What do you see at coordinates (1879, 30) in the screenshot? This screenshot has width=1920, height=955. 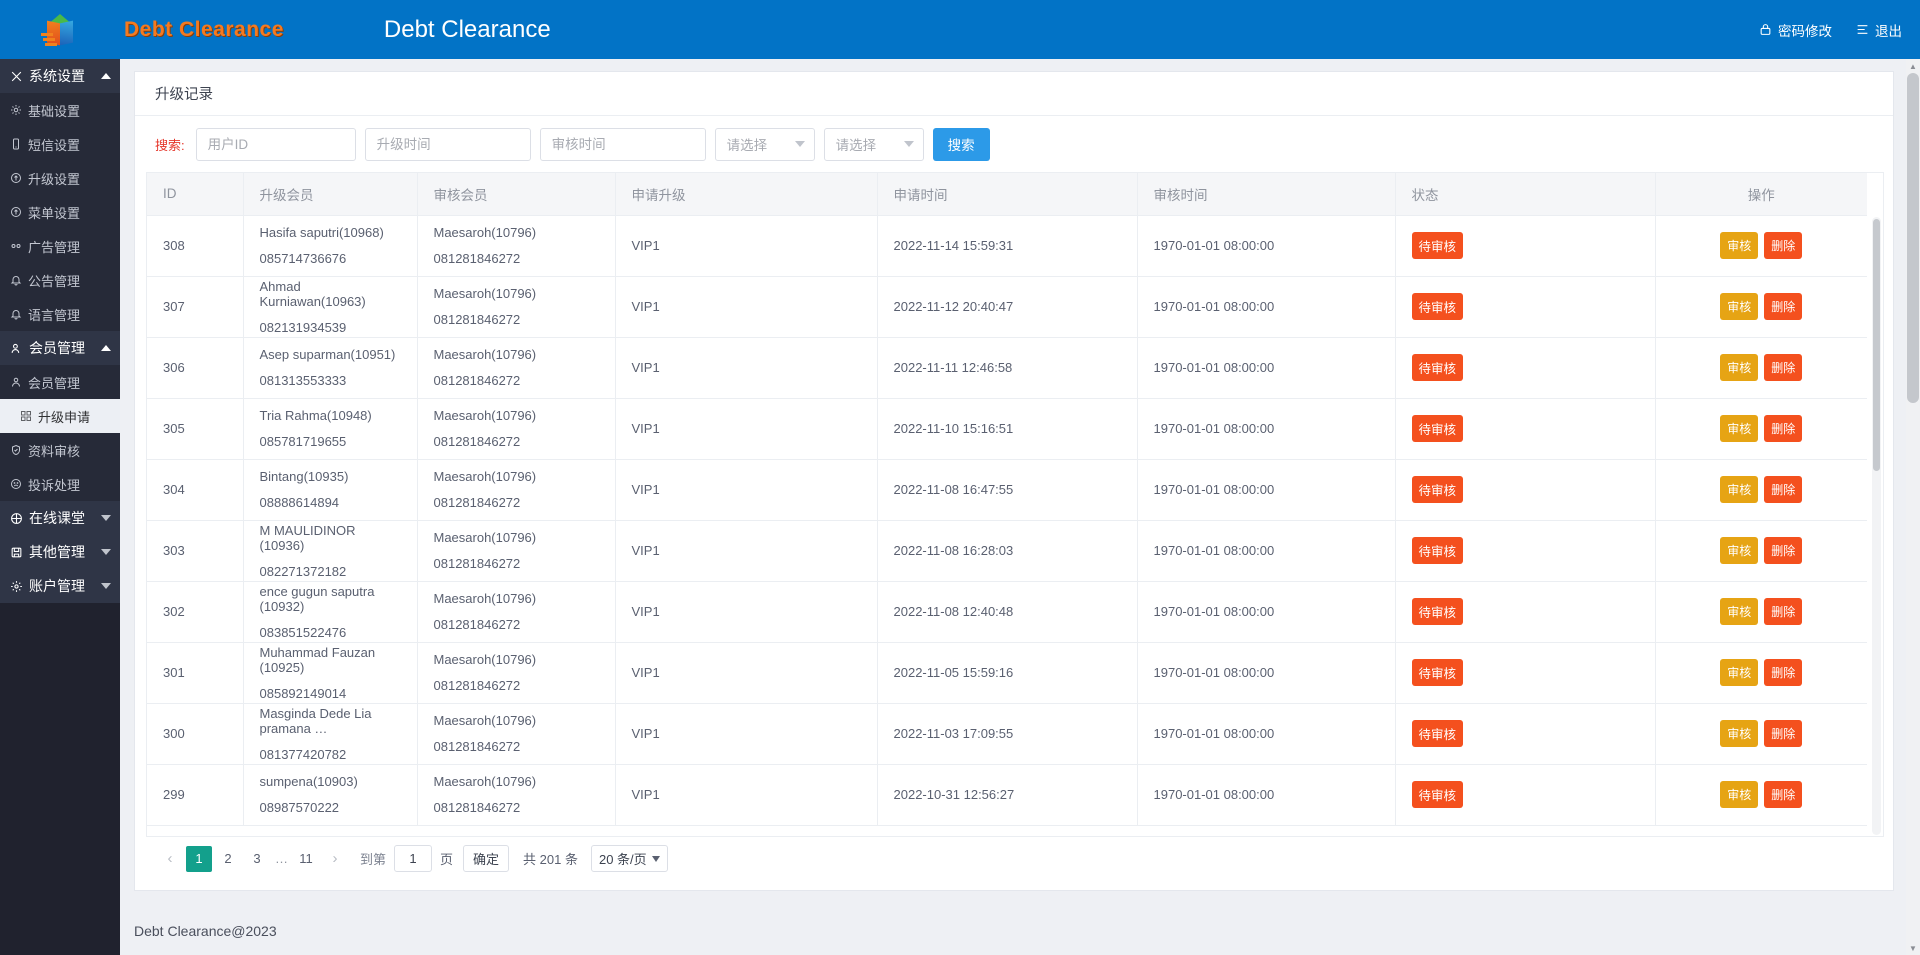 I see `logout-button: 退出` at bounding box center [1879, 30].